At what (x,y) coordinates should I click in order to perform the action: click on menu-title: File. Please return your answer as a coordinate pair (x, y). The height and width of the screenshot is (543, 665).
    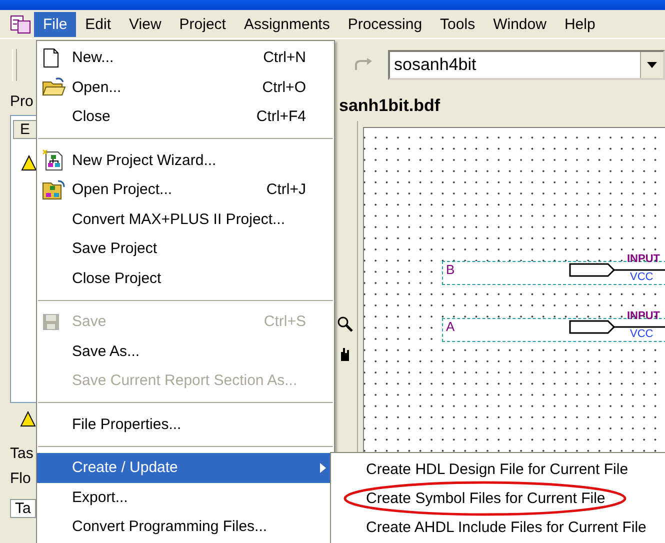
    Looking at the image, I should click on (55, 24).